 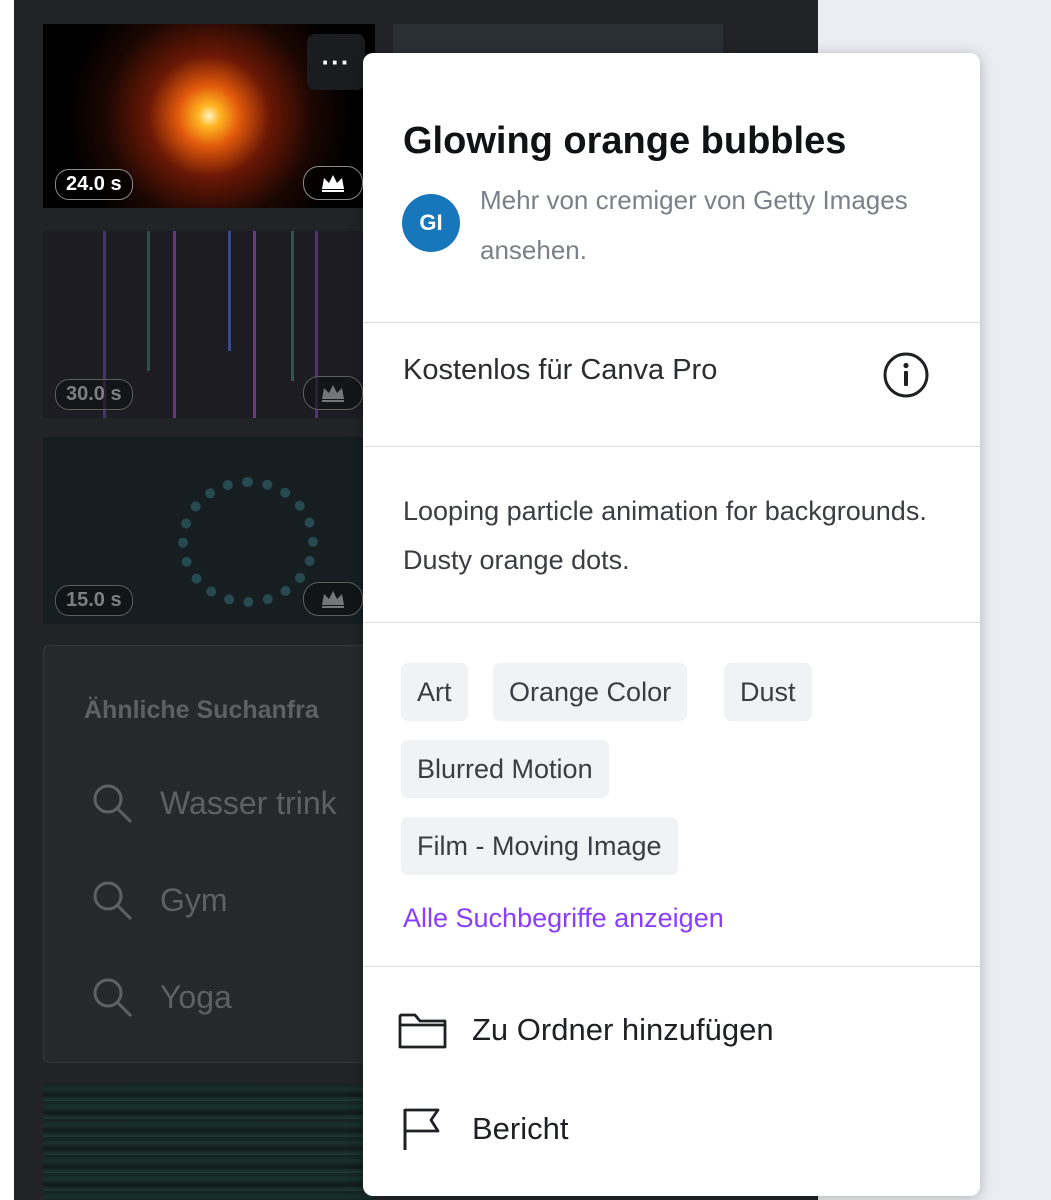 I want to click on suggestion-label: Wasser trink, so click(x=248, y=802).